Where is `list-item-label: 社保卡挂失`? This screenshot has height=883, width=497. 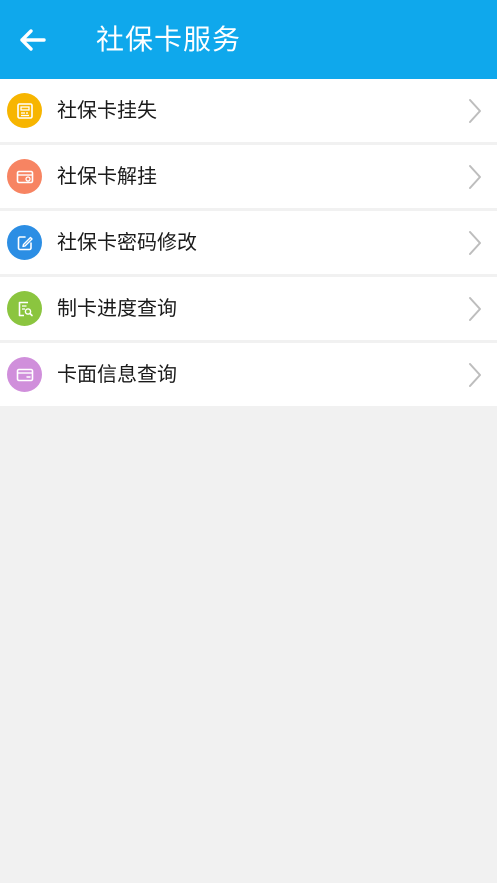 list-item-label: 社保卡挂失 is located at coordinates (107, 110).